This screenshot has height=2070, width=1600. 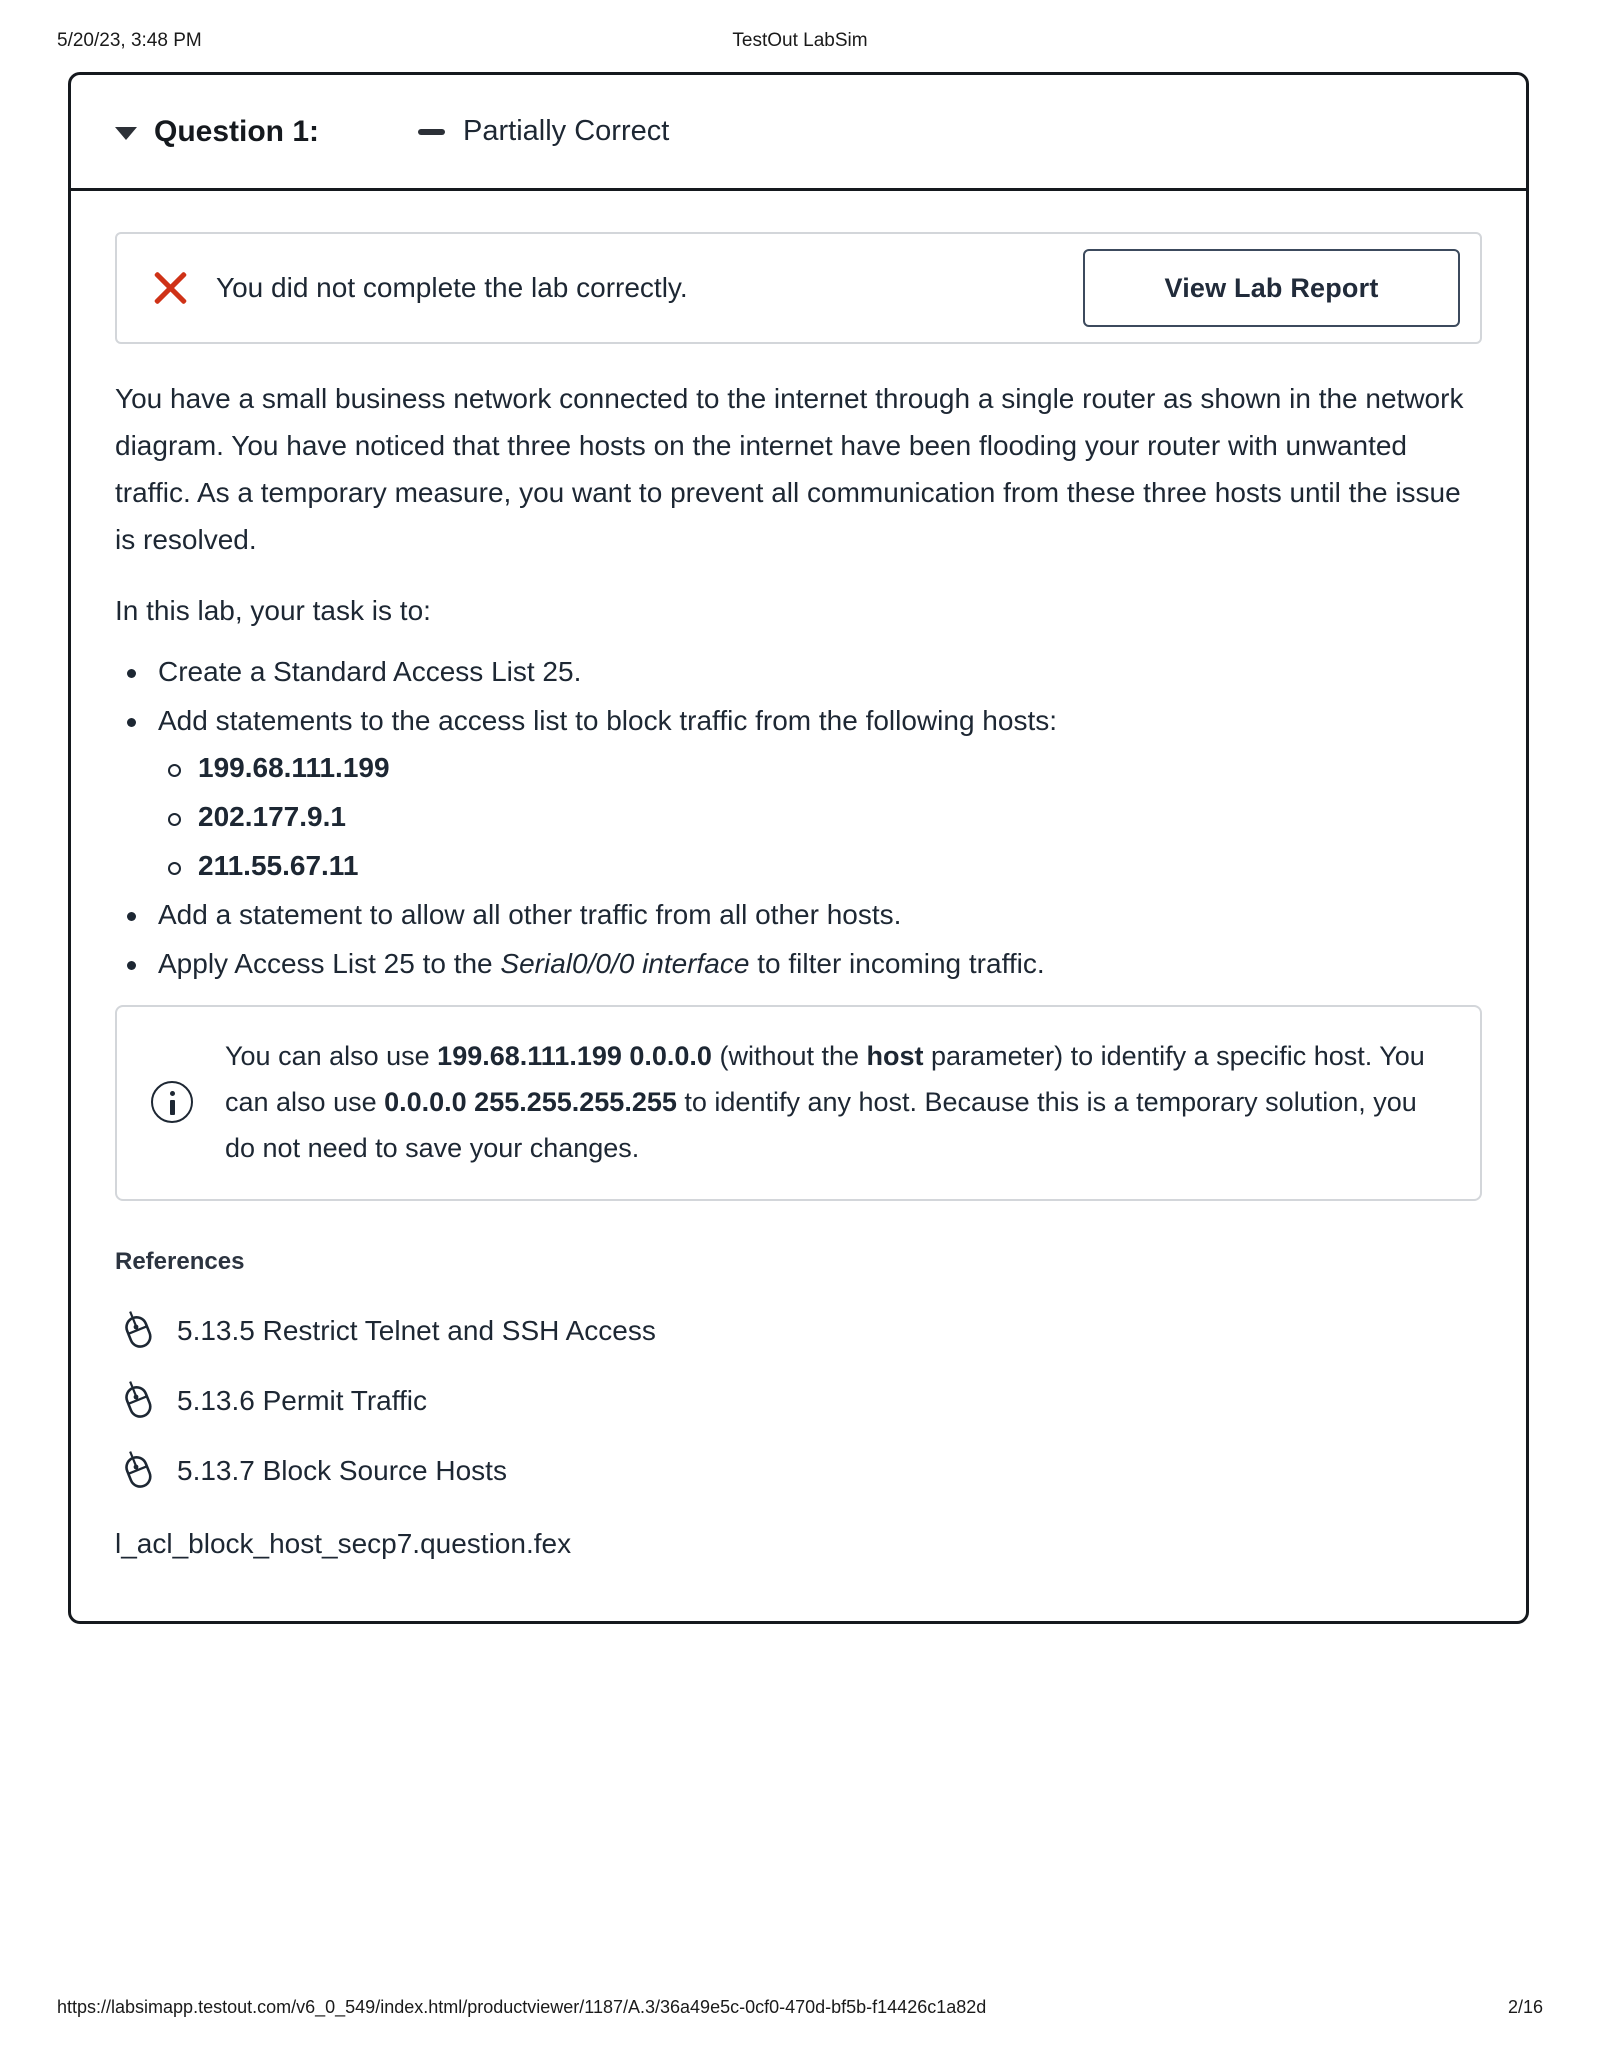 What do you see at coordinates (530, 1102) in the screenshot?
I see `info-bold-3: 0.0.0.0 255.255.255.255` at bounding box center [530, 1102].